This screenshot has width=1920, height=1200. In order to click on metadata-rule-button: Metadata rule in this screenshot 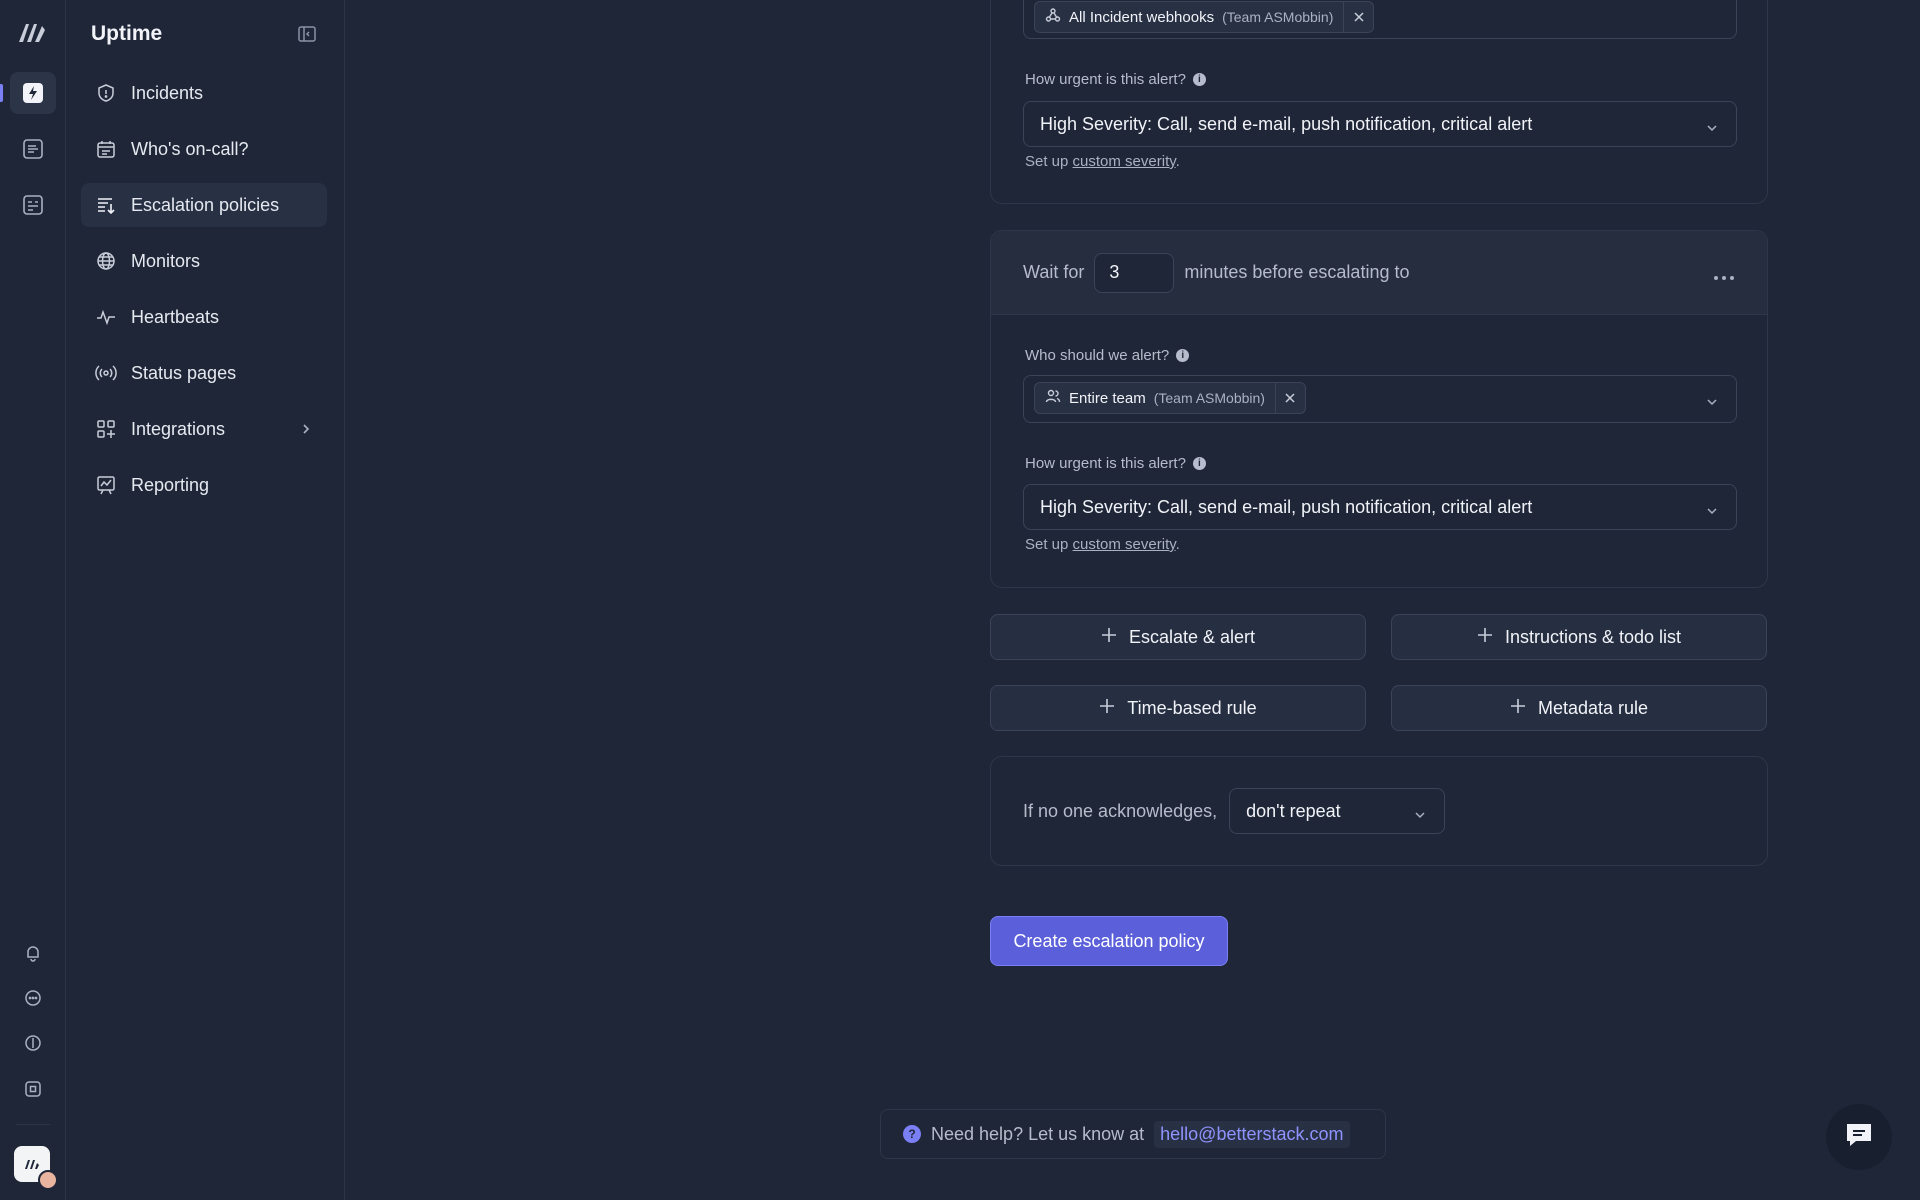, I will do `click(1579, 708)`.